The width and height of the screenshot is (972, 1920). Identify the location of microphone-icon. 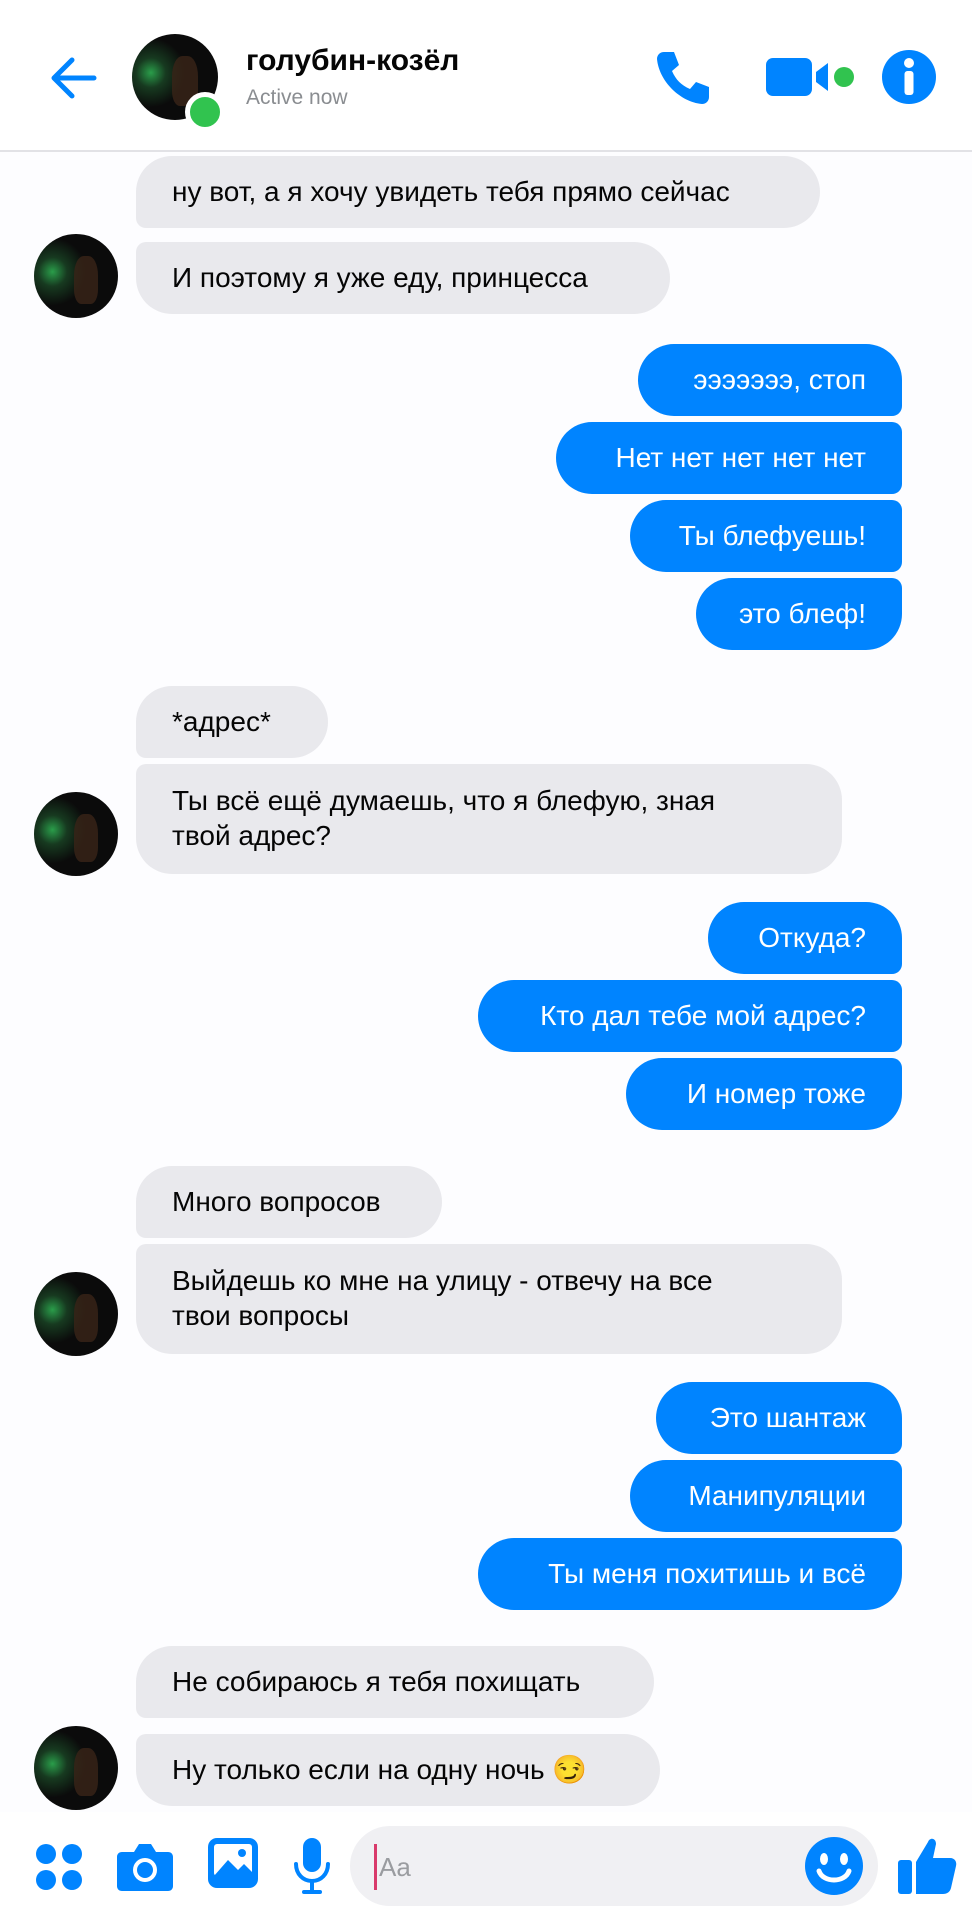
(312, 1867).